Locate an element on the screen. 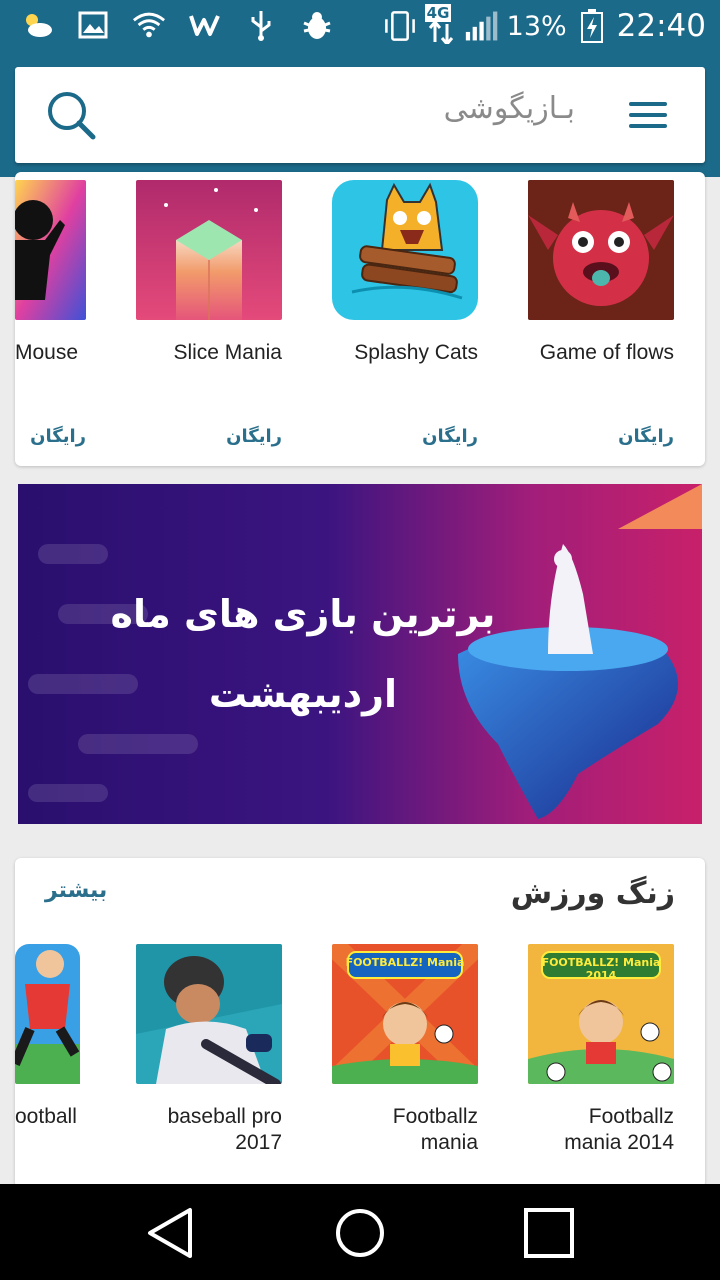  app-item-splashy-cats: Splashy Cats رایگان is located at coordinates (405, 313).